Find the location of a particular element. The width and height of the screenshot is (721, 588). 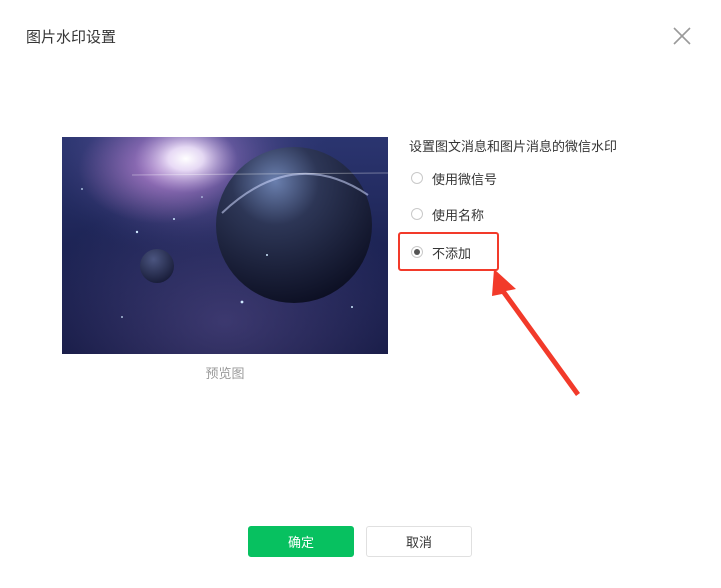

watermark-options-heading: 设置图文消息和图片消息的微信水印 is located at coordinates (513, 147).